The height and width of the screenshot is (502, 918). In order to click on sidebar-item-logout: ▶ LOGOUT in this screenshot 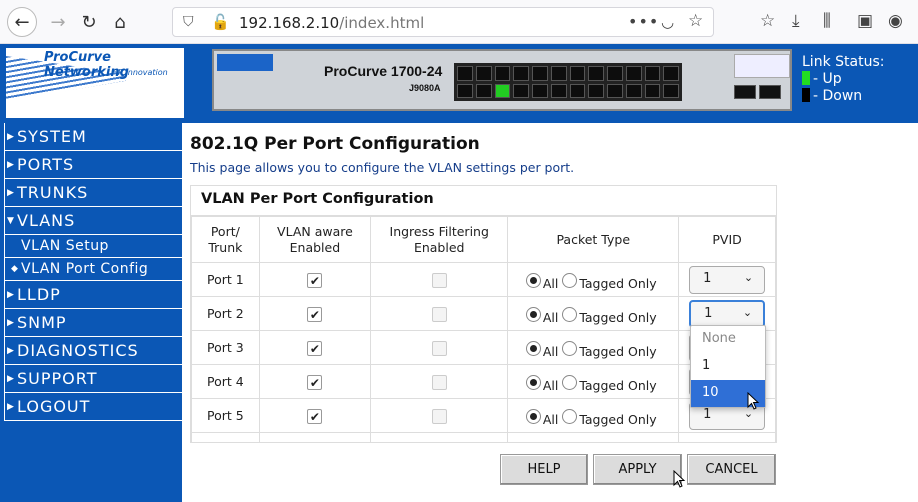, I will do `click(93, 407)`.